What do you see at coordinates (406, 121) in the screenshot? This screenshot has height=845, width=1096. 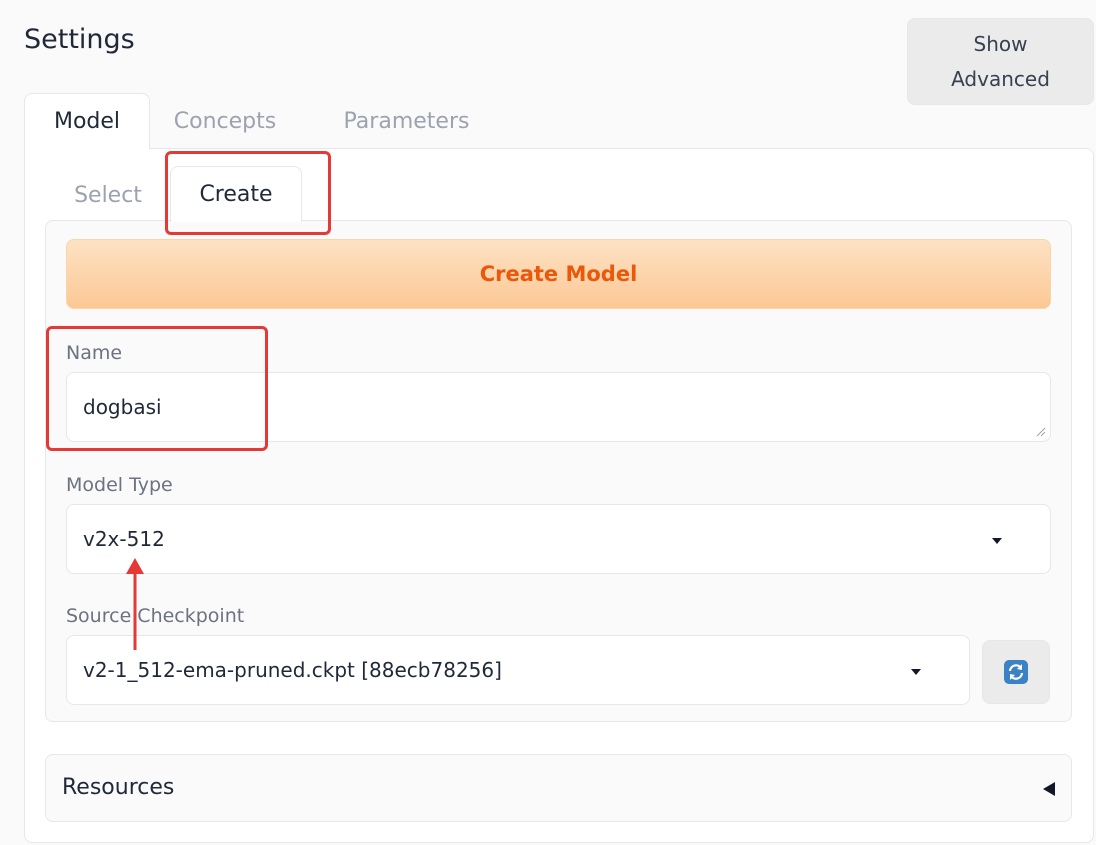 I see `tab-parameters: Parameters` at bounding box center [406, 121].